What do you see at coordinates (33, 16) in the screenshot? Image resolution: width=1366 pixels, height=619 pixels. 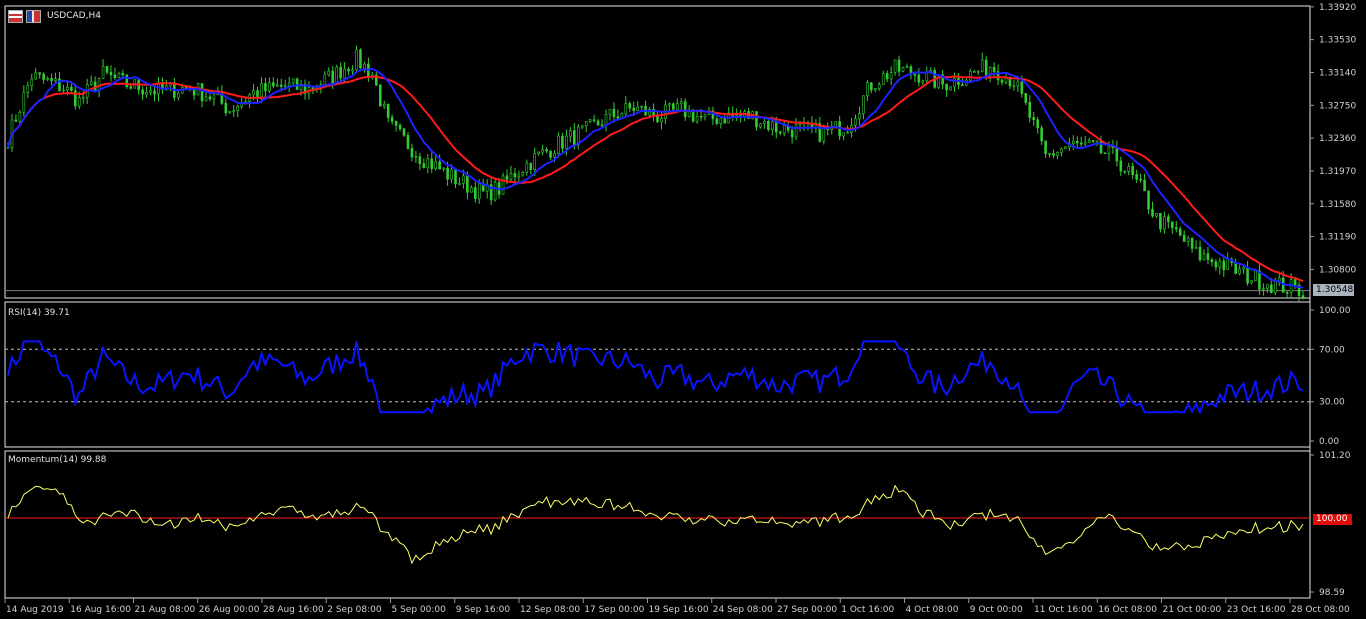 I see `flag-icon` at bounding box center [33, 16].